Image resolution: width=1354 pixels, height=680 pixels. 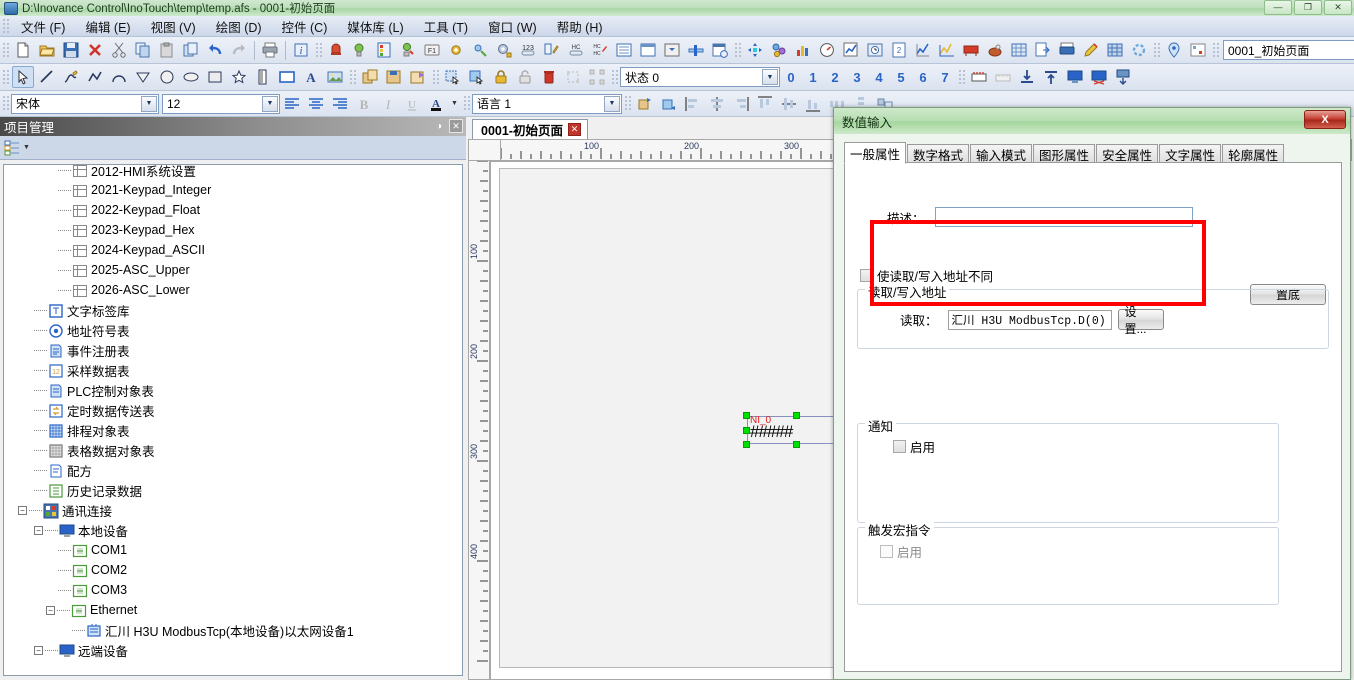 I want to click on move-icon, so click(x=755, y=50).